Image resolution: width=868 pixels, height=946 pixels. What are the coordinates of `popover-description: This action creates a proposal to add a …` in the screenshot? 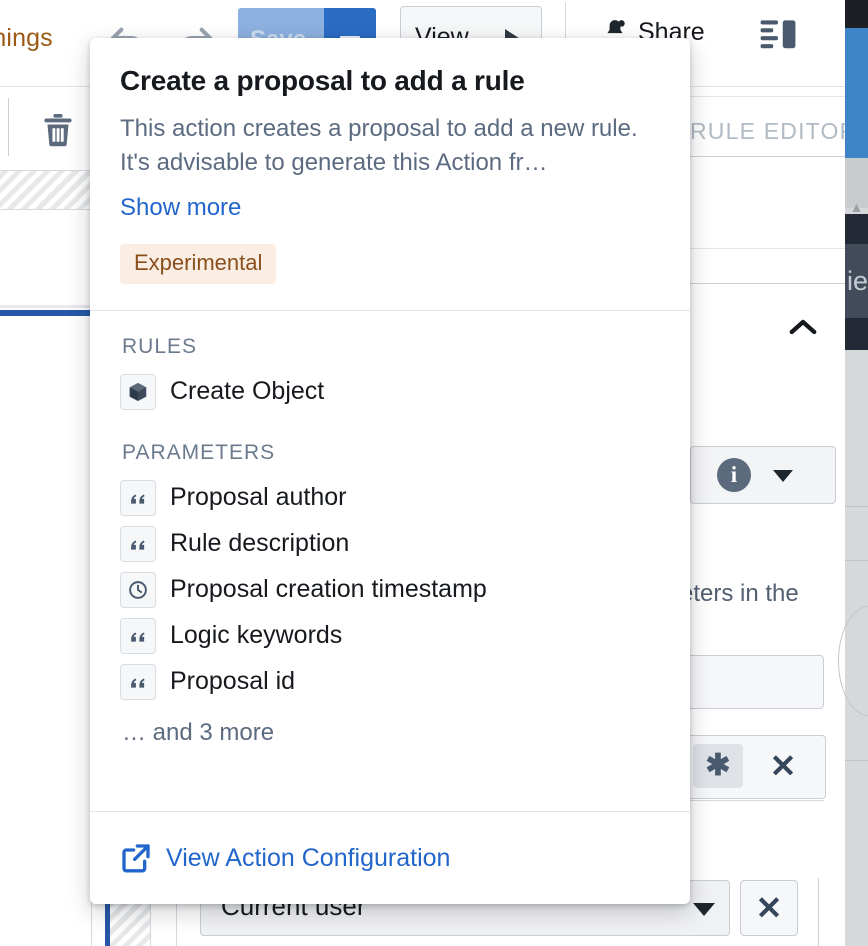 It's located at (379, 145).